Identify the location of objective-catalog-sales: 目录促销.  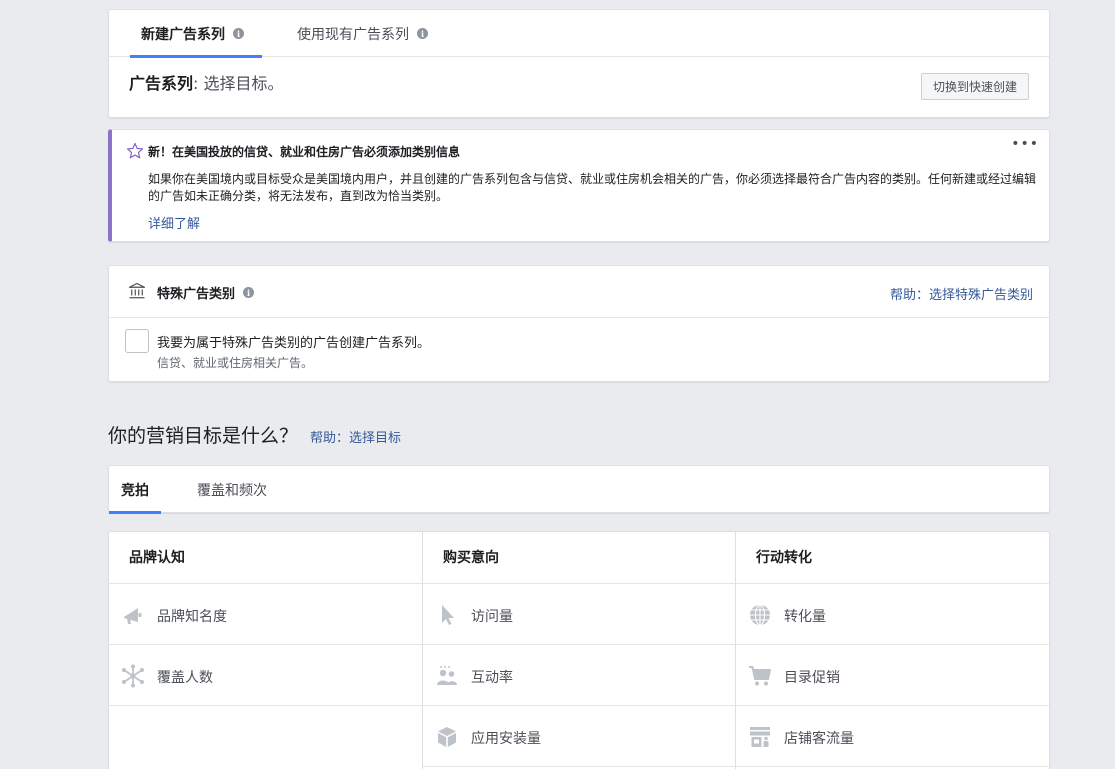
(893, 675).